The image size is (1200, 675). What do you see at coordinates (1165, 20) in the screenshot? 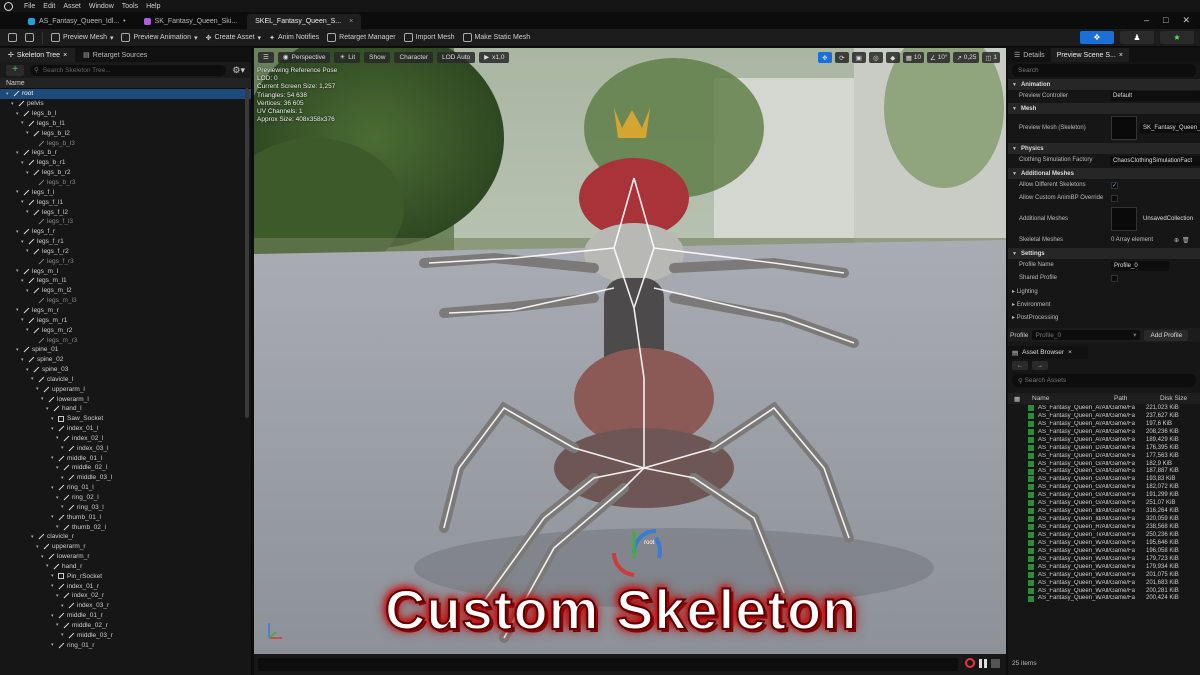
I see `maximize-icon: □` at bounding box center [1165, 20].